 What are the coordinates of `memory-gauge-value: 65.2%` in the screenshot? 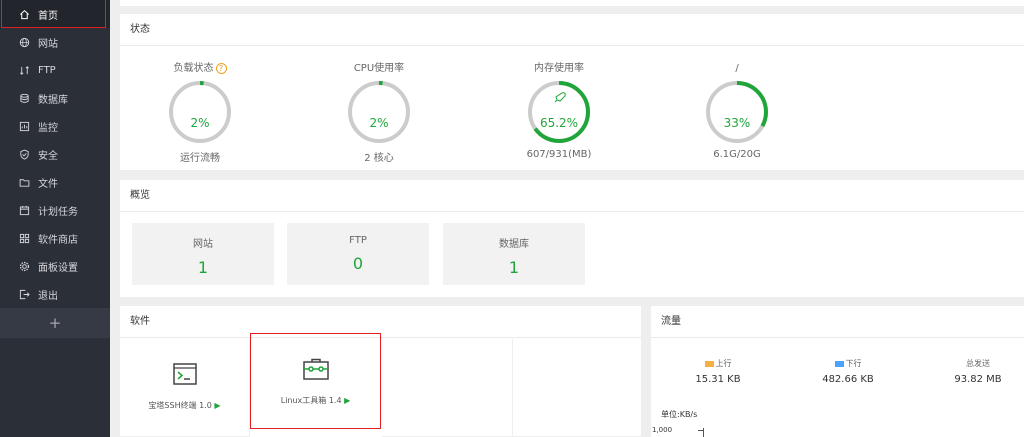 It's located at (559, 123).